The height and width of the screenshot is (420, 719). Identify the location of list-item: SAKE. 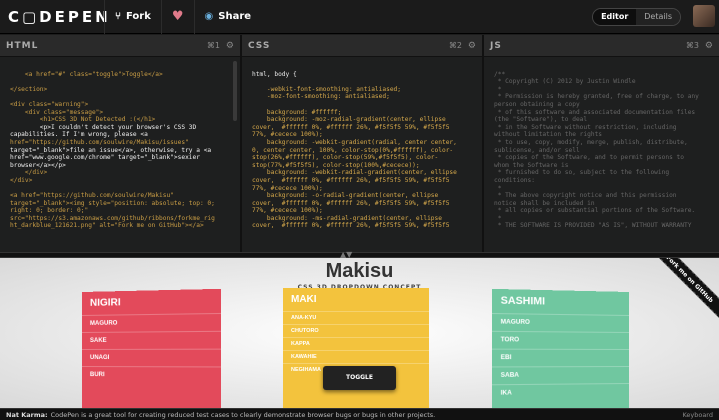
(152, 339).